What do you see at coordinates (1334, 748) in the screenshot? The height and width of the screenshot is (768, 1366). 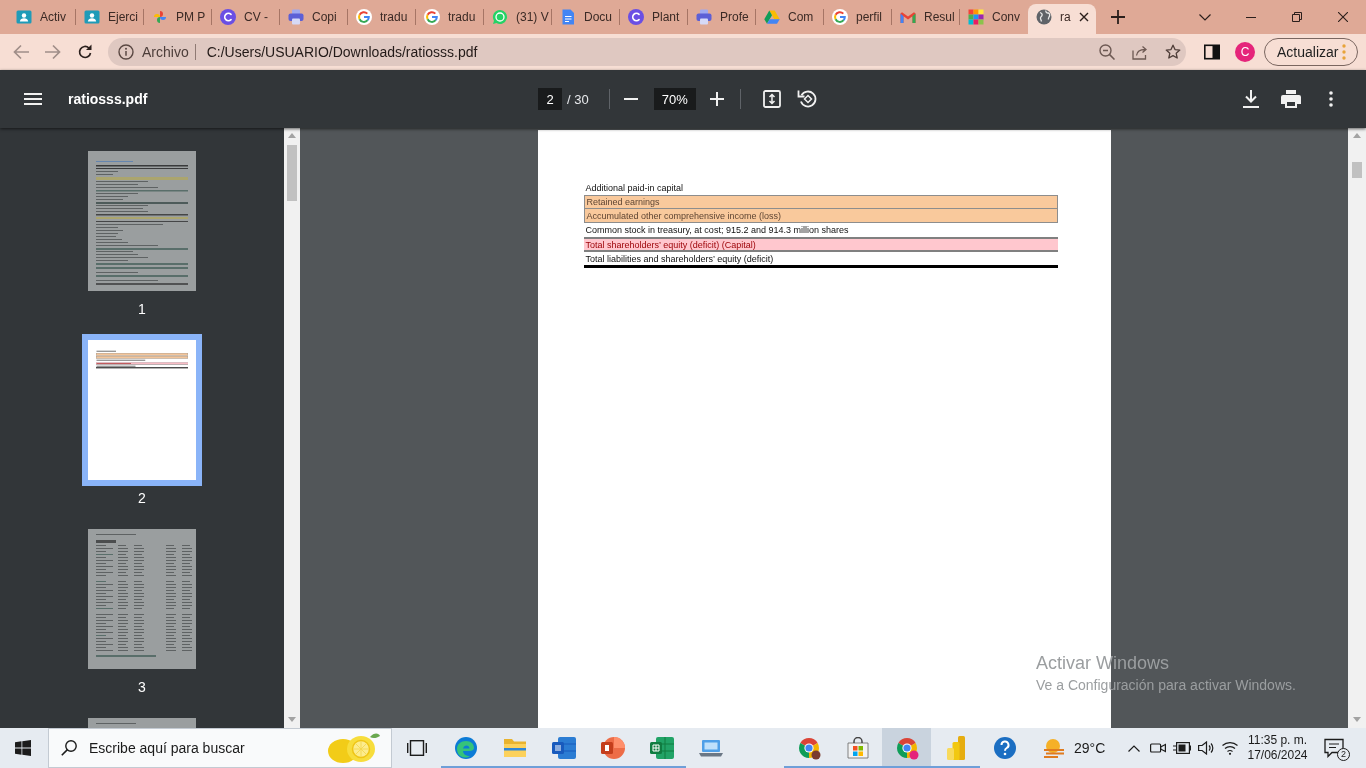 I see `notification-icon` at bounding box center [1334, 748].